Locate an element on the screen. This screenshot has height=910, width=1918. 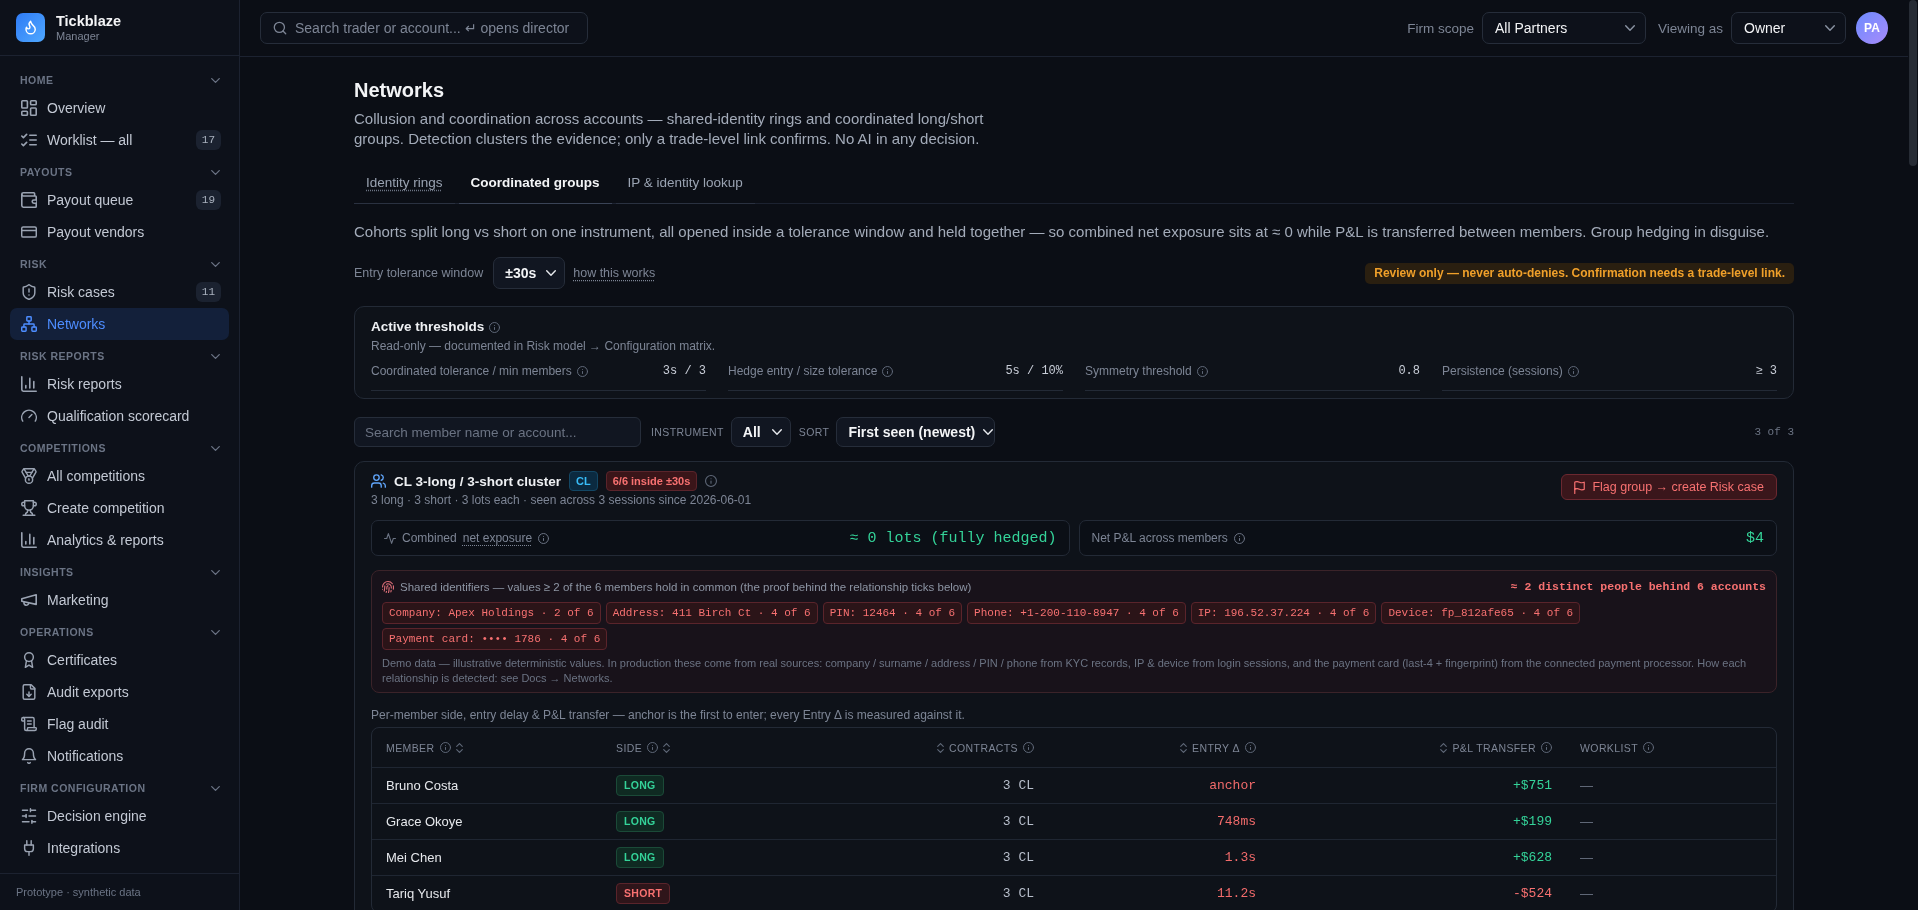
tolerance-dropdown: ±30s is located at coordinates (529, 273).